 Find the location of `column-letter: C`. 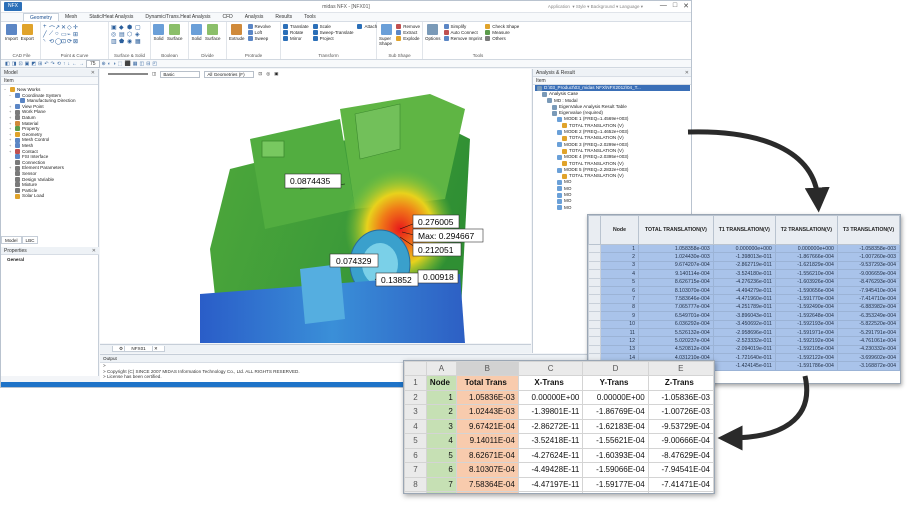

column-letter: C is located at coordinates (550, 368).